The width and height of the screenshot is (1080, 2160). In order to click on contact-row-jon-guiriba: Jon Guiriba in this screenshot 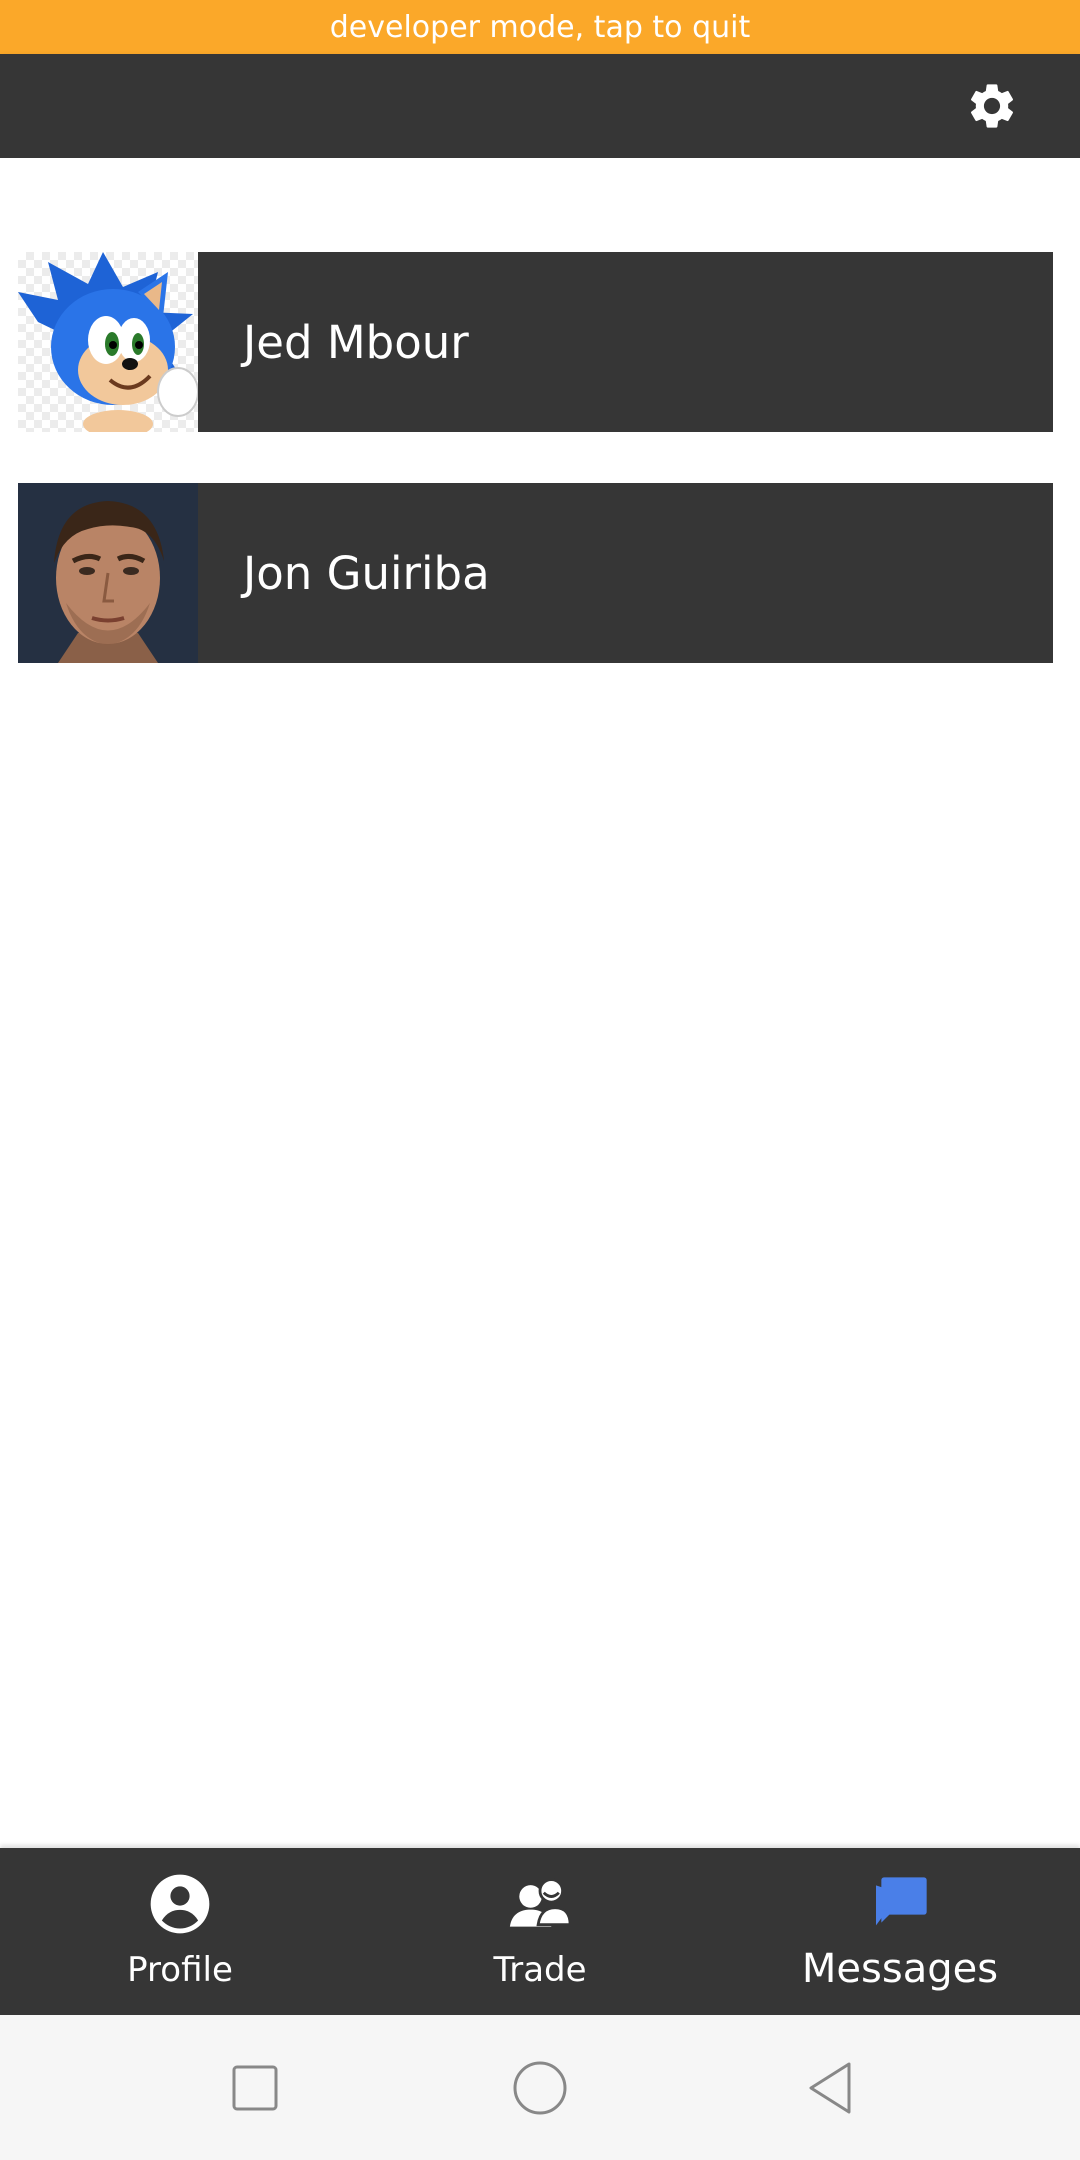, I will do `click(535, 573)`.